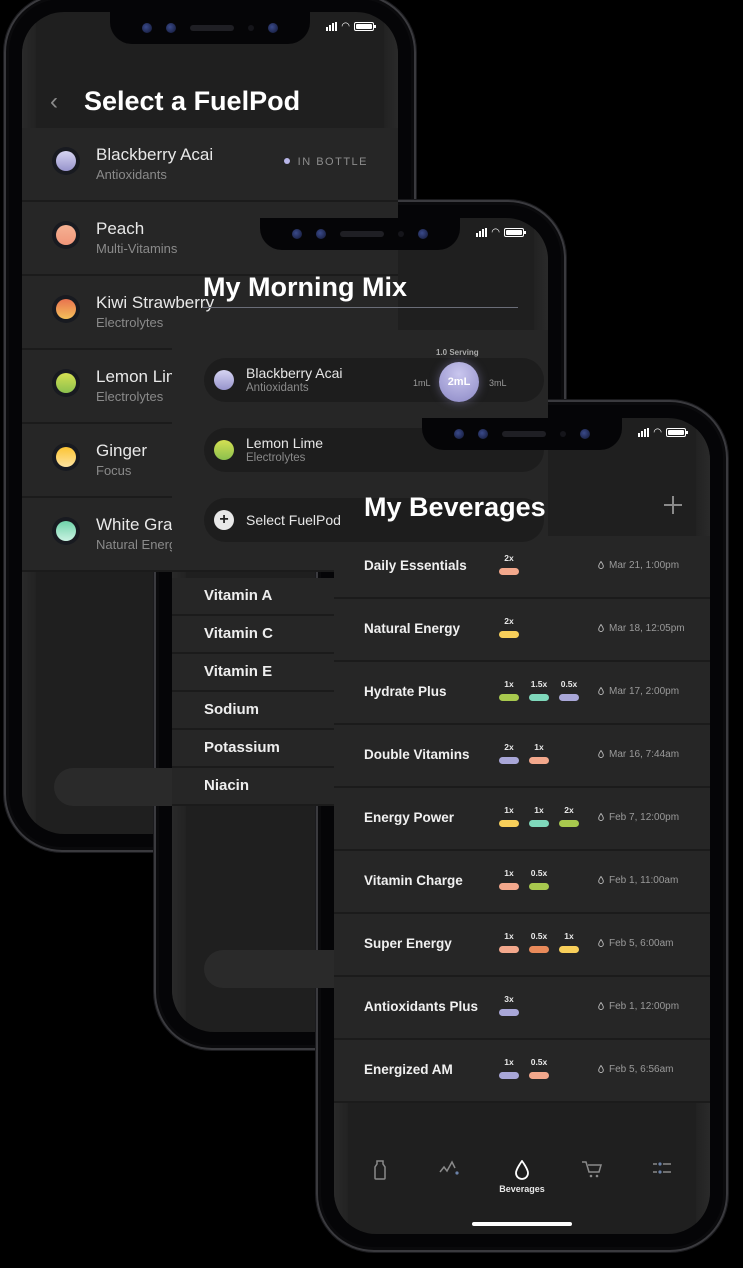  I want to click on beverage-row: Antioxidants Plus 3x Feb 1, 12:00pm, so click(522, 1008).